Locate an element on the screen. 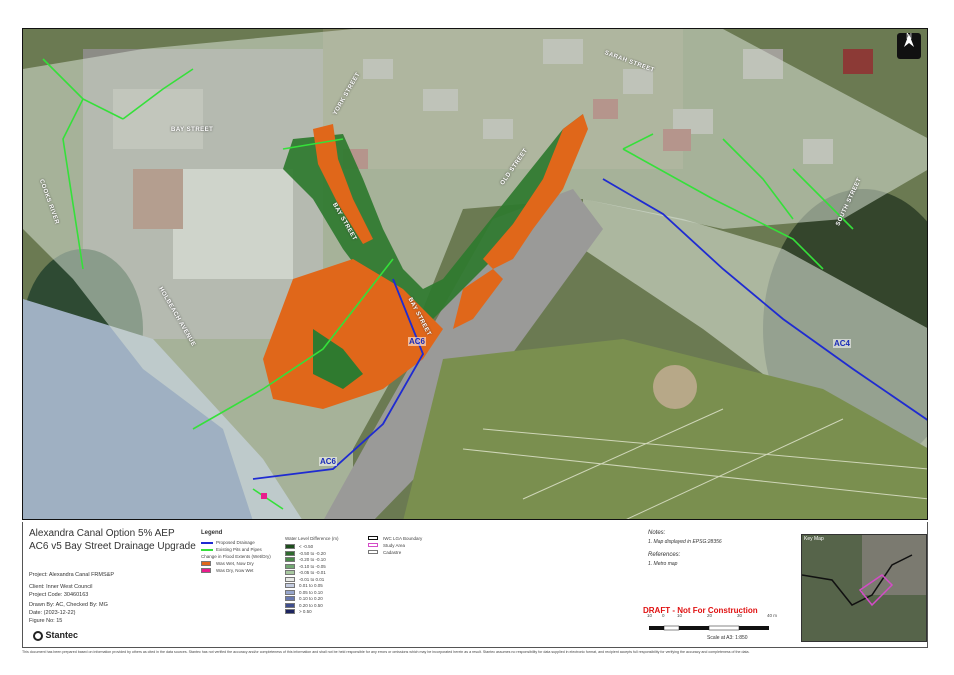 The image size is (954, 675). legend-was-dry: Was Dry, Now Wet is located at coordinates (235, 570).